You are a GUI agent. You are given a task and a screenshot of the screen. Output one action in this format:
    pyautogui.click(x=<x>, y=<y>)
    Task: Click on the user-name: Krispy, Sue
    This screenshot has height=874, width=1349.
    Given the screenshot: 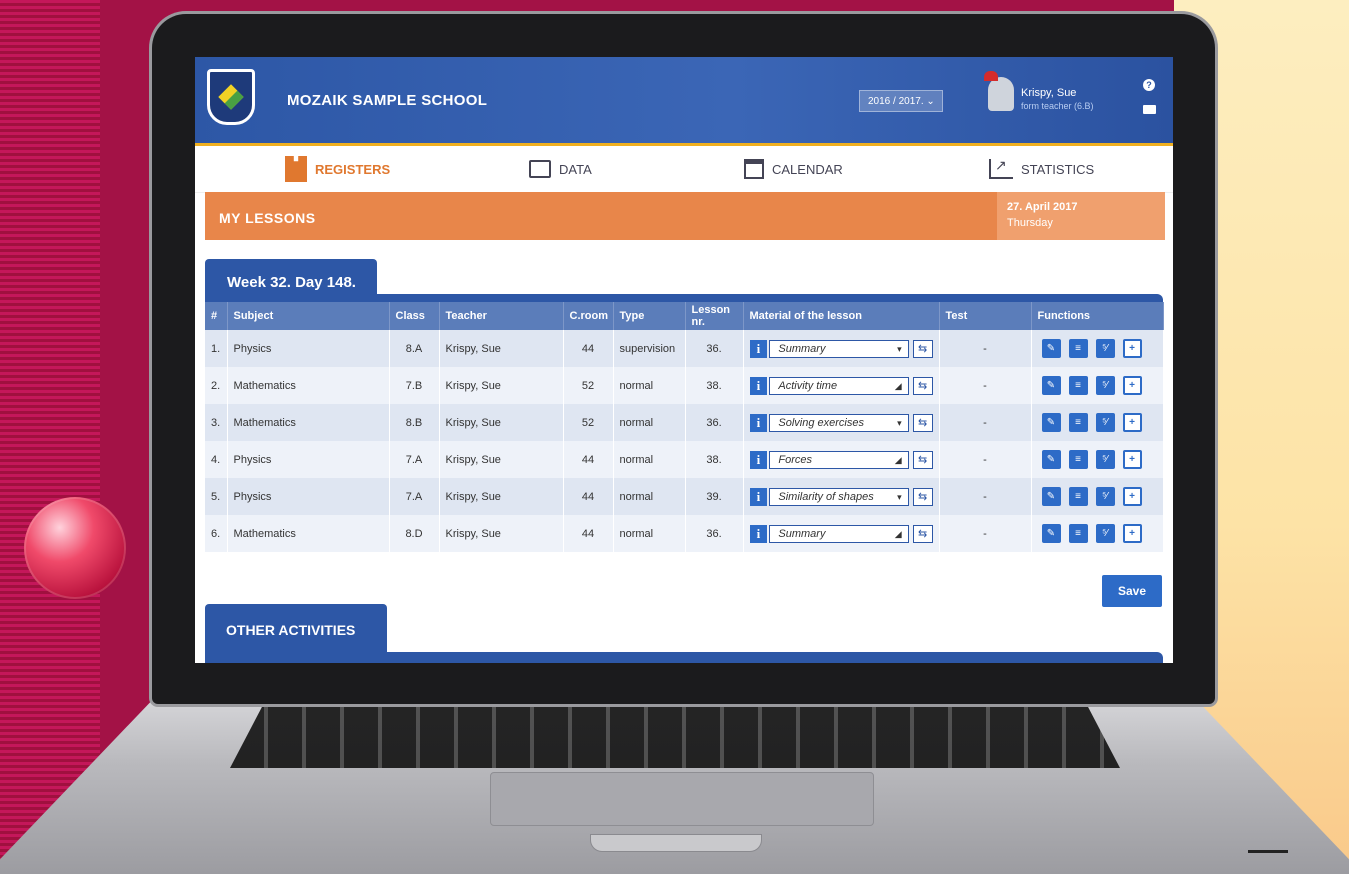 What is the action you would take?
    pyautogui.click(x=1048, y=93)
    